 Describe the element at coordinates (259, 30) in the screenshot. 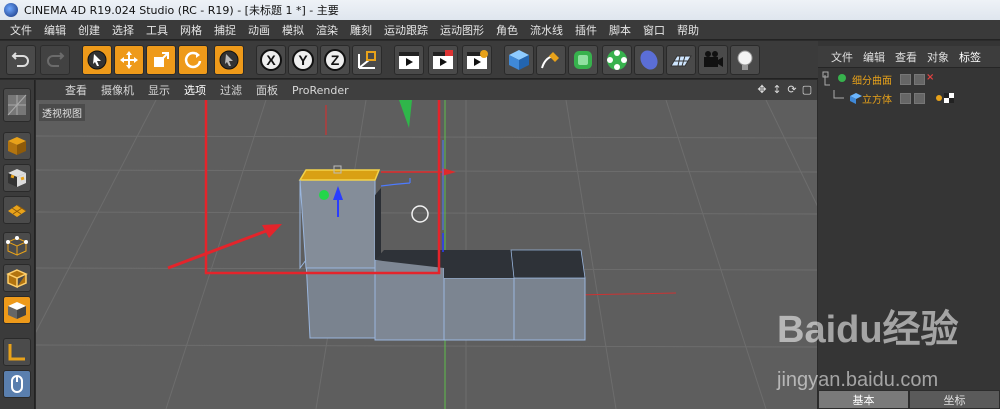

I see `menu-animate: 动画` at that location.